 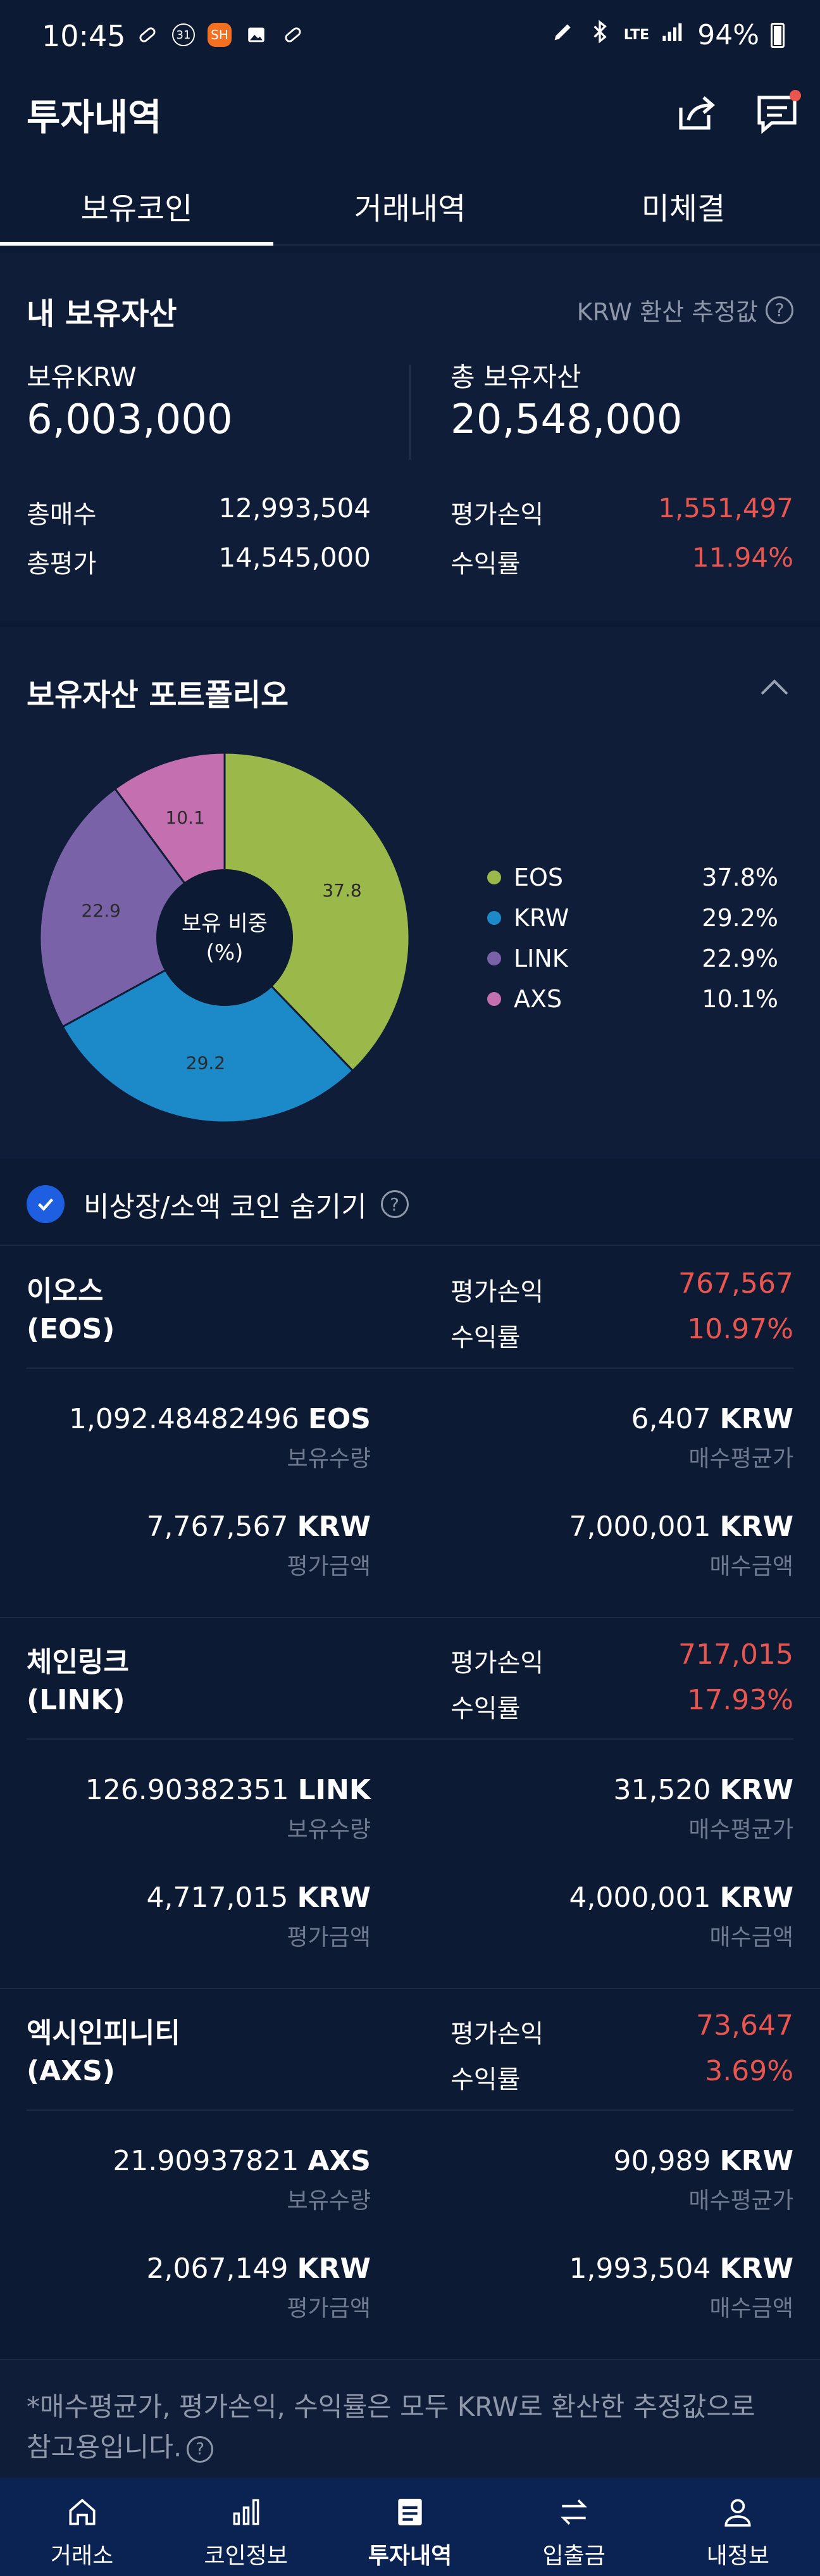 What do you see at coordinates (745, 2025) in the screenshot?
I see `coin-pl-value: 73,647` at bounding box center [745, 2025].